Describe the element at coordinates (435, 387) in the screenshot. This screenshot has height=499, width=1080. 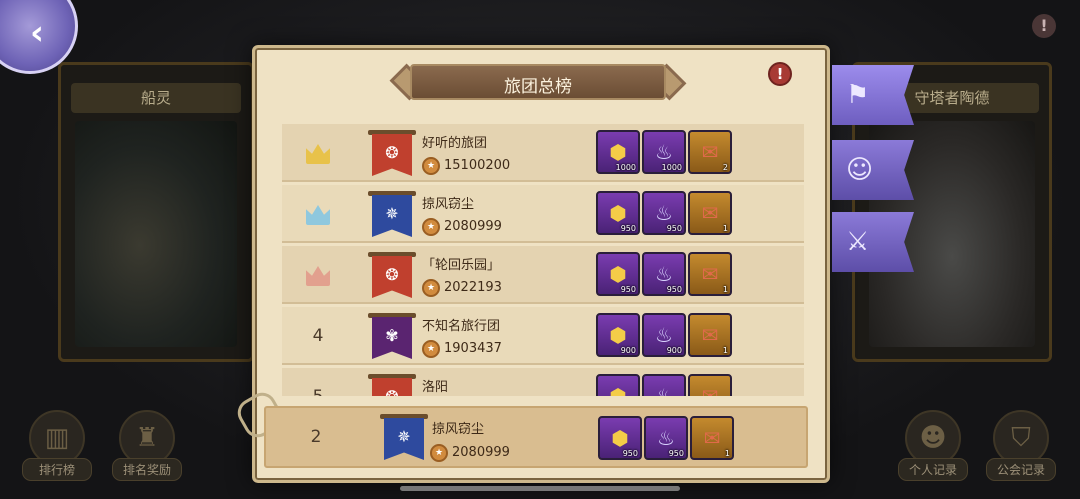
I see `guild-name: 洛阳` at that location.